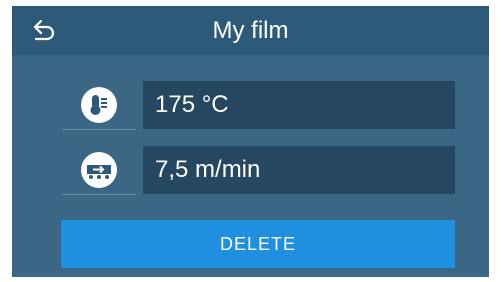  I want to click on temperature-icon-cell, so click(99, 105).